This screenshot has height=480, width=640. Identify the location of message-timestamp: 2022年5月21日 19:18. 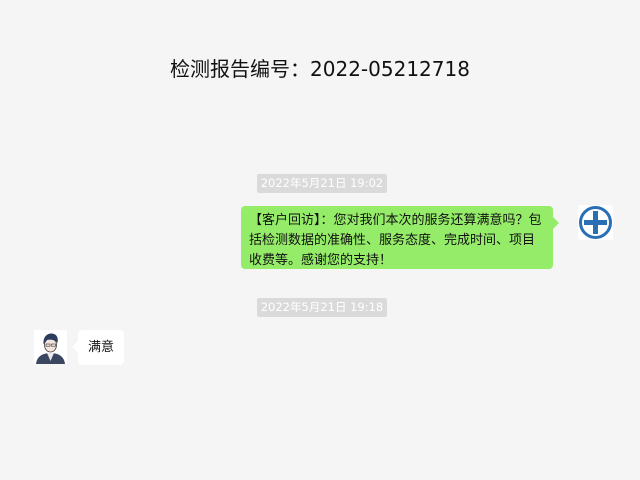
(322, 307).